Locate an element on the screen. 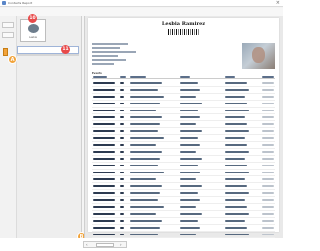 This screenshot has height=251, width=320. thumbnail-label: Lesbia is located at coordinates (33, 37).